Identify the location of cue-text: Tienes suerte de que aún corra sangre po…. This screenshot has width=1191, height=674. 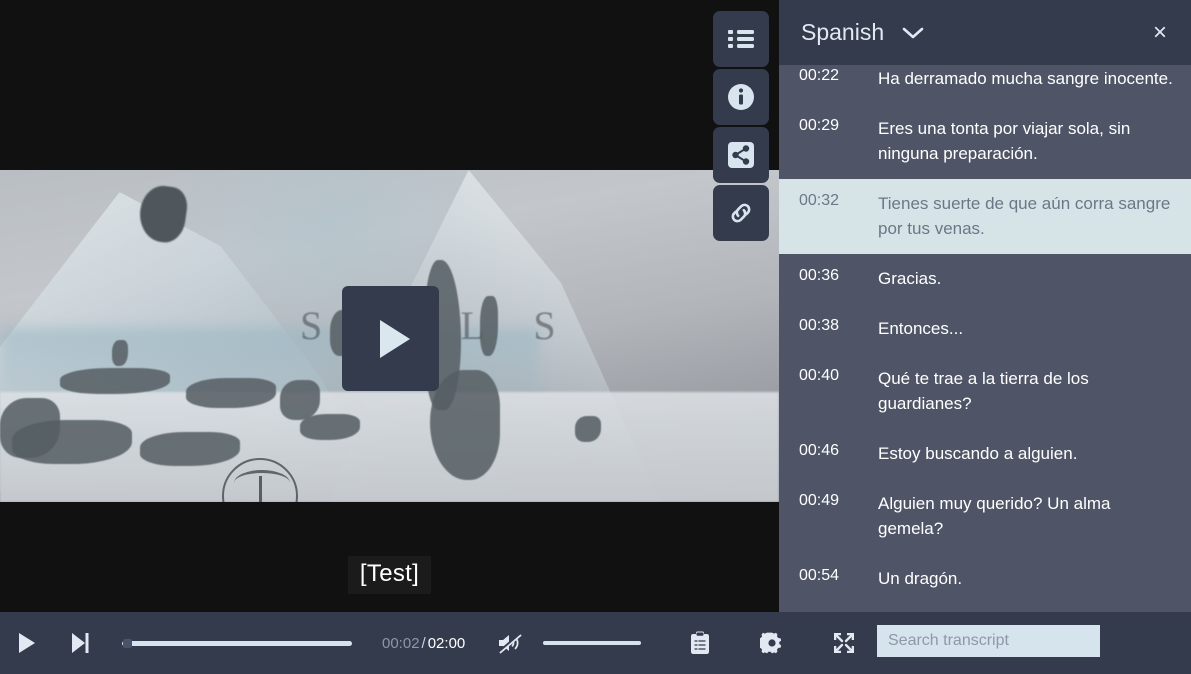
(1024, 216).